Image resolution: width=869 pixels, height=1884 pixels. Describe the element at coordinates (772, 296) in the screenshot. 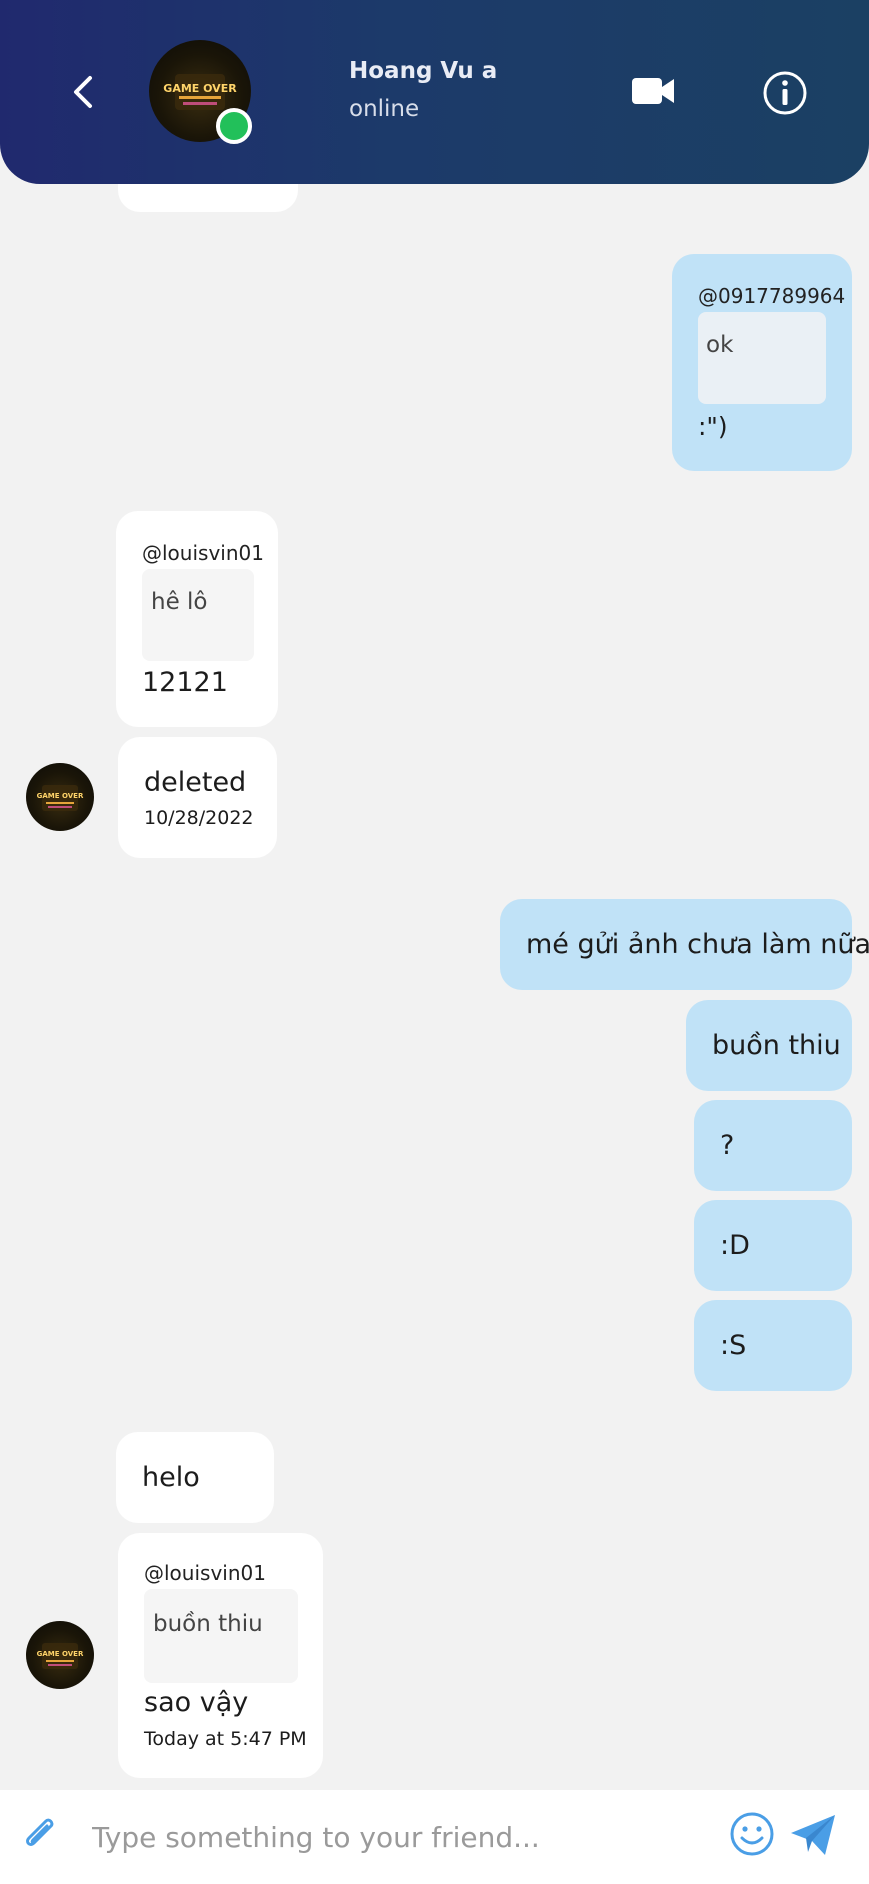

I see `reply-mention: @0917789964` at that location.